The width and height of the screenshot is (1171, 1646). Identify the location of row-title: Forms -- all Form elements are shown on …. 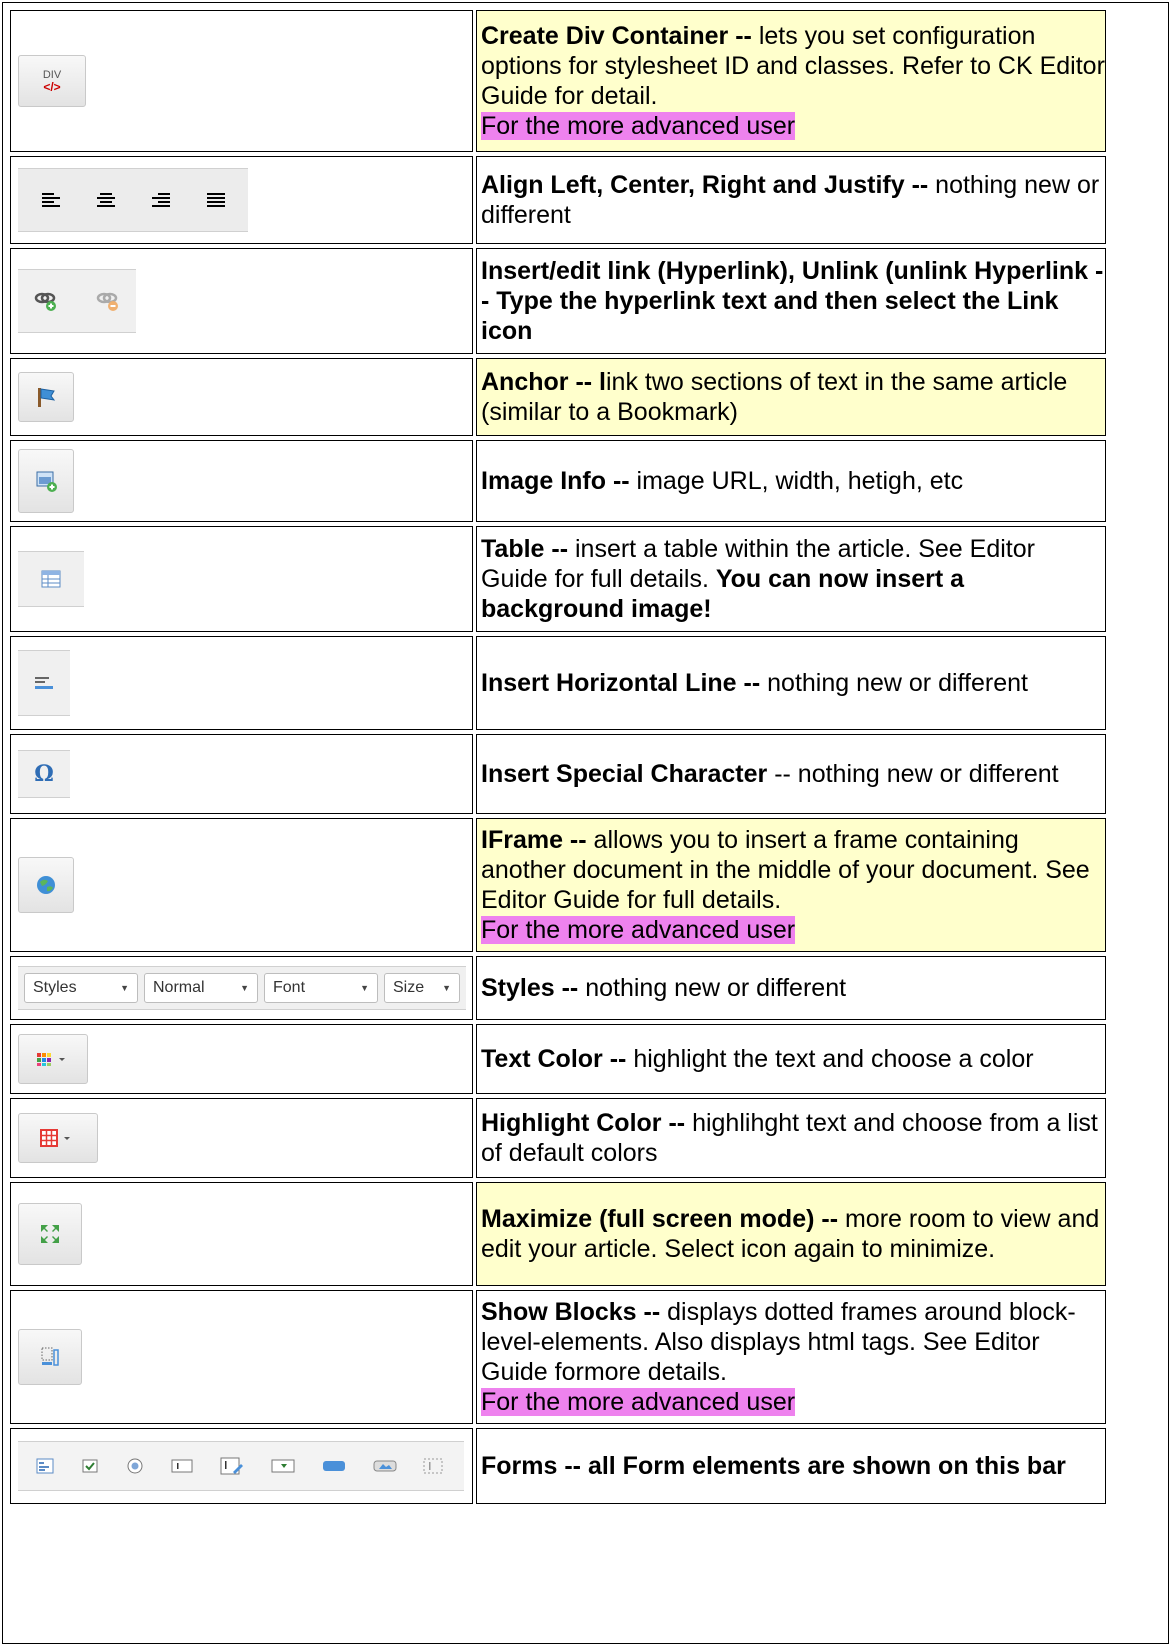
(773, 1466).